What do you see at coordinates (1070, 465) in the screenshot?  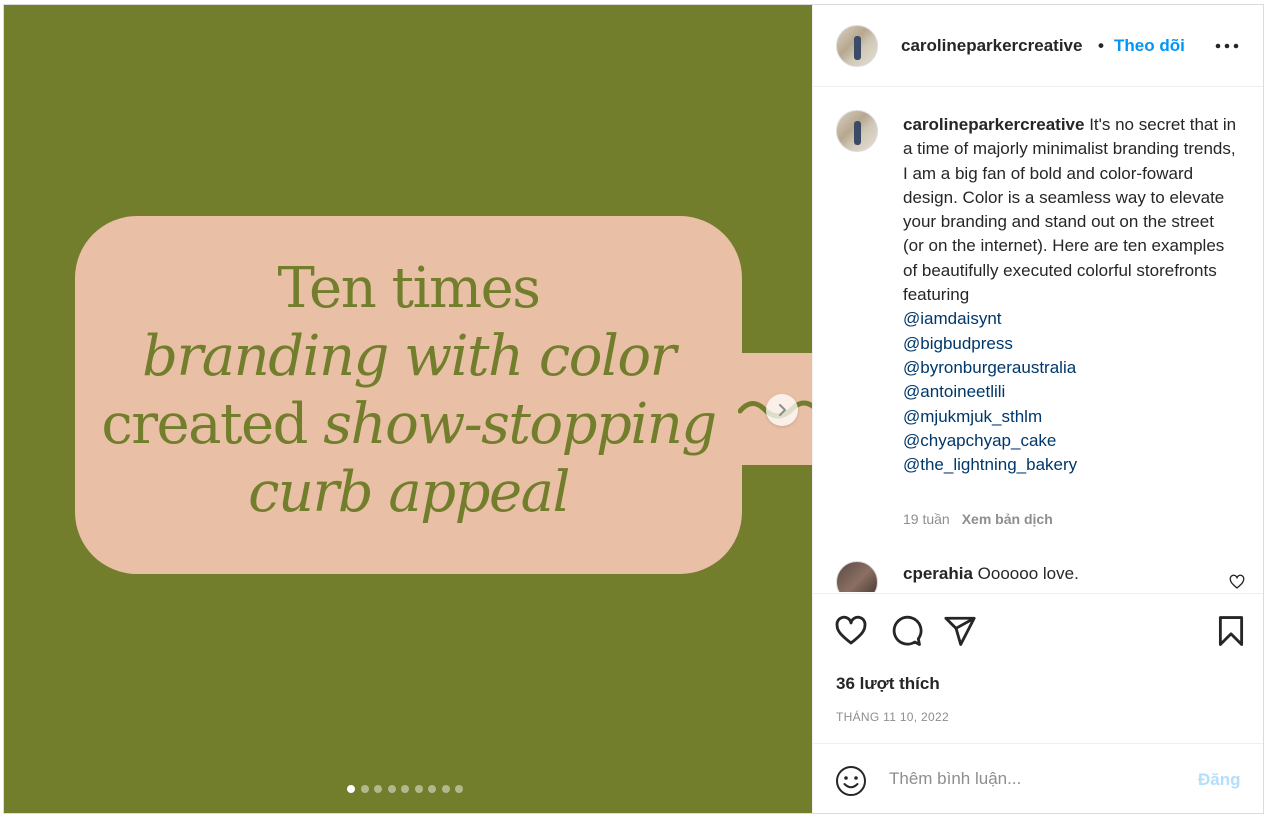 I see `mention-link: @the_lightning_bakery` at bounding box center [1070, 465].